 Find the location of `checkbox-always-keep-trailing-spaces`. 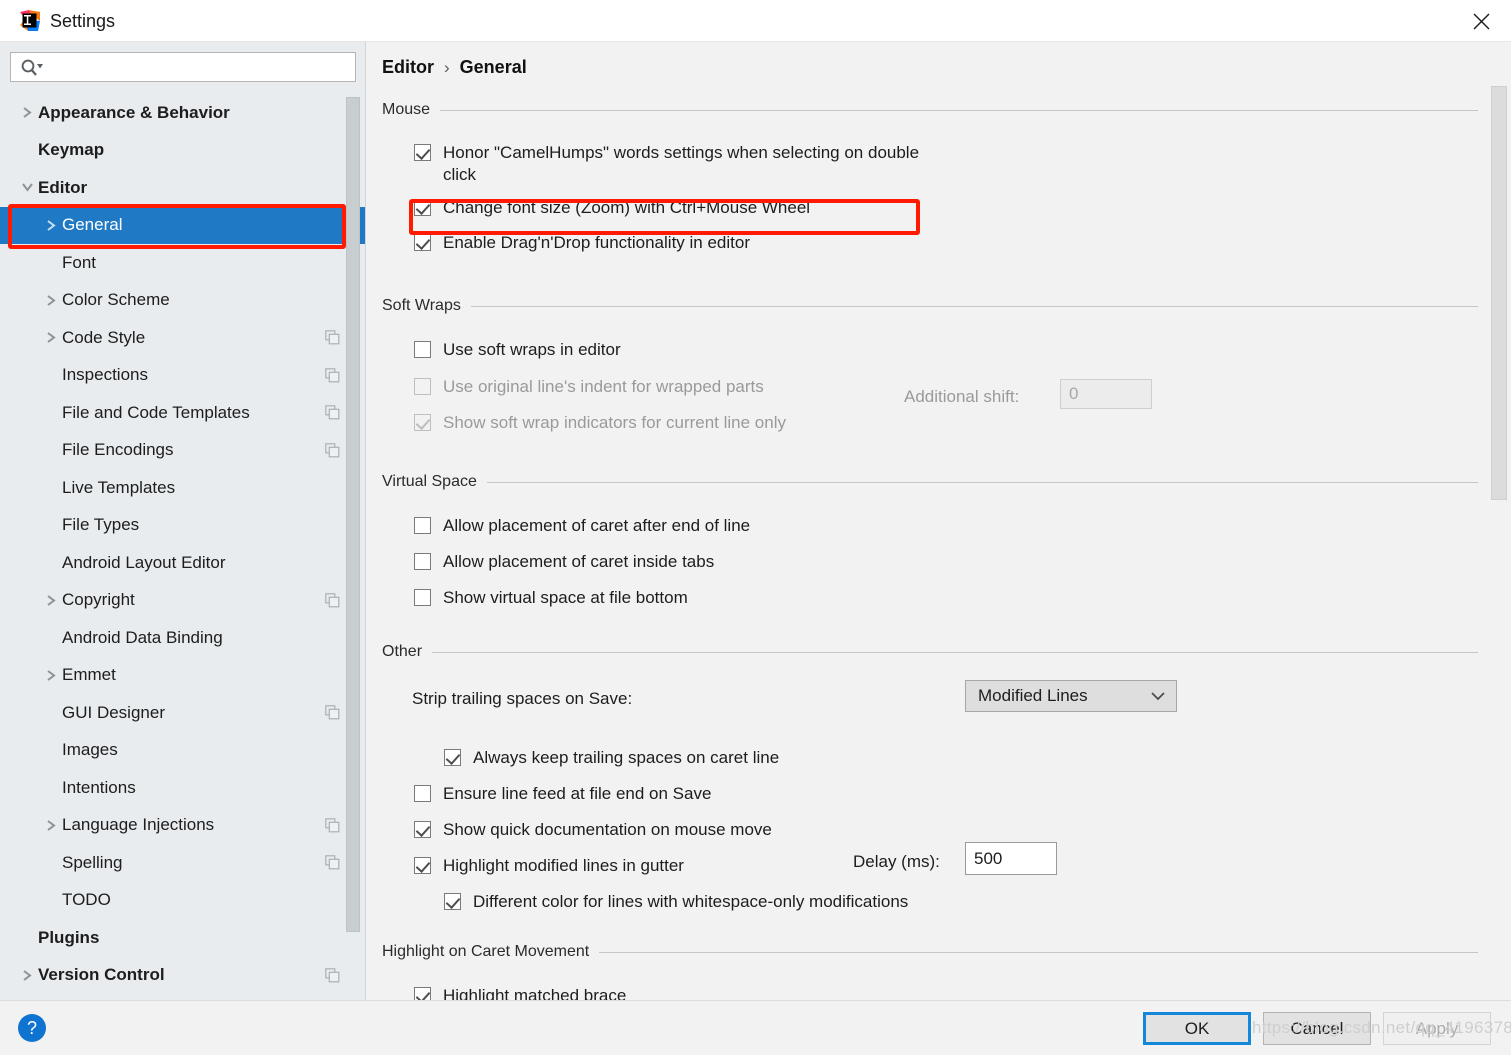

checkbox-always-keep-trailing-spaces is located at coordinates (452, 757).